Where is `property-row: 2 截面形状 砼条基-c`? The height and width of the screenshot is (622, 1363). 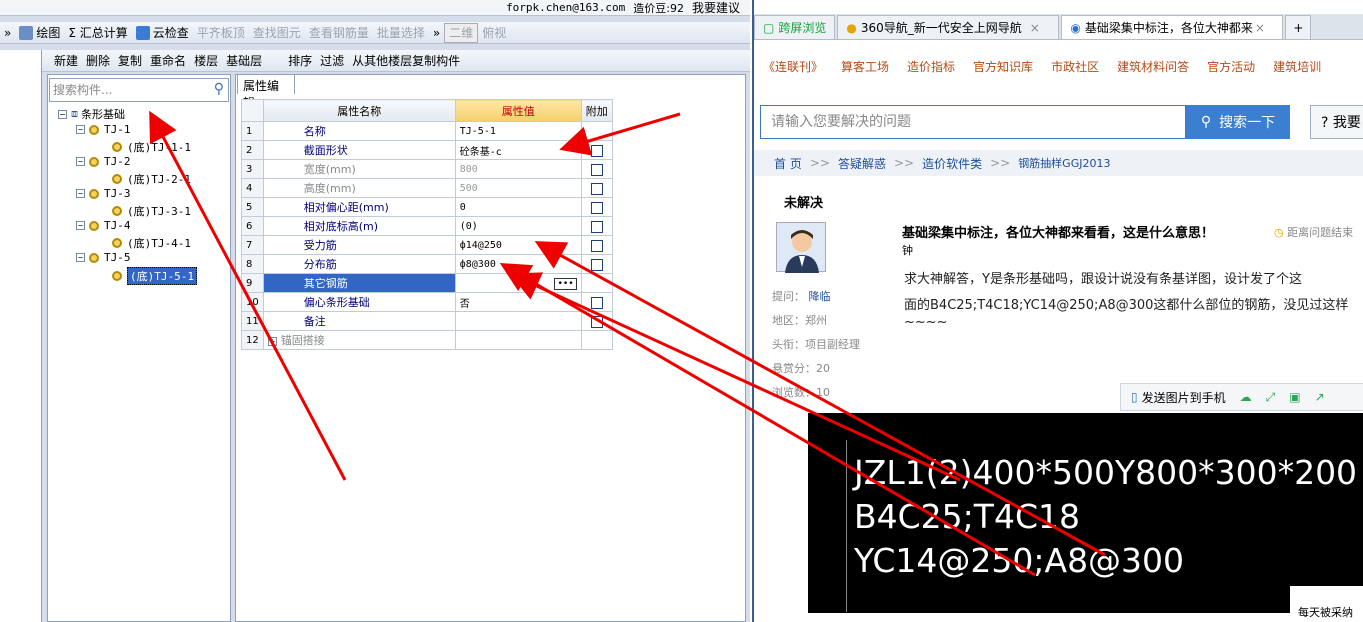
property-row: 2 截面形状 砼条基-c is located at coordinates (427, 150).